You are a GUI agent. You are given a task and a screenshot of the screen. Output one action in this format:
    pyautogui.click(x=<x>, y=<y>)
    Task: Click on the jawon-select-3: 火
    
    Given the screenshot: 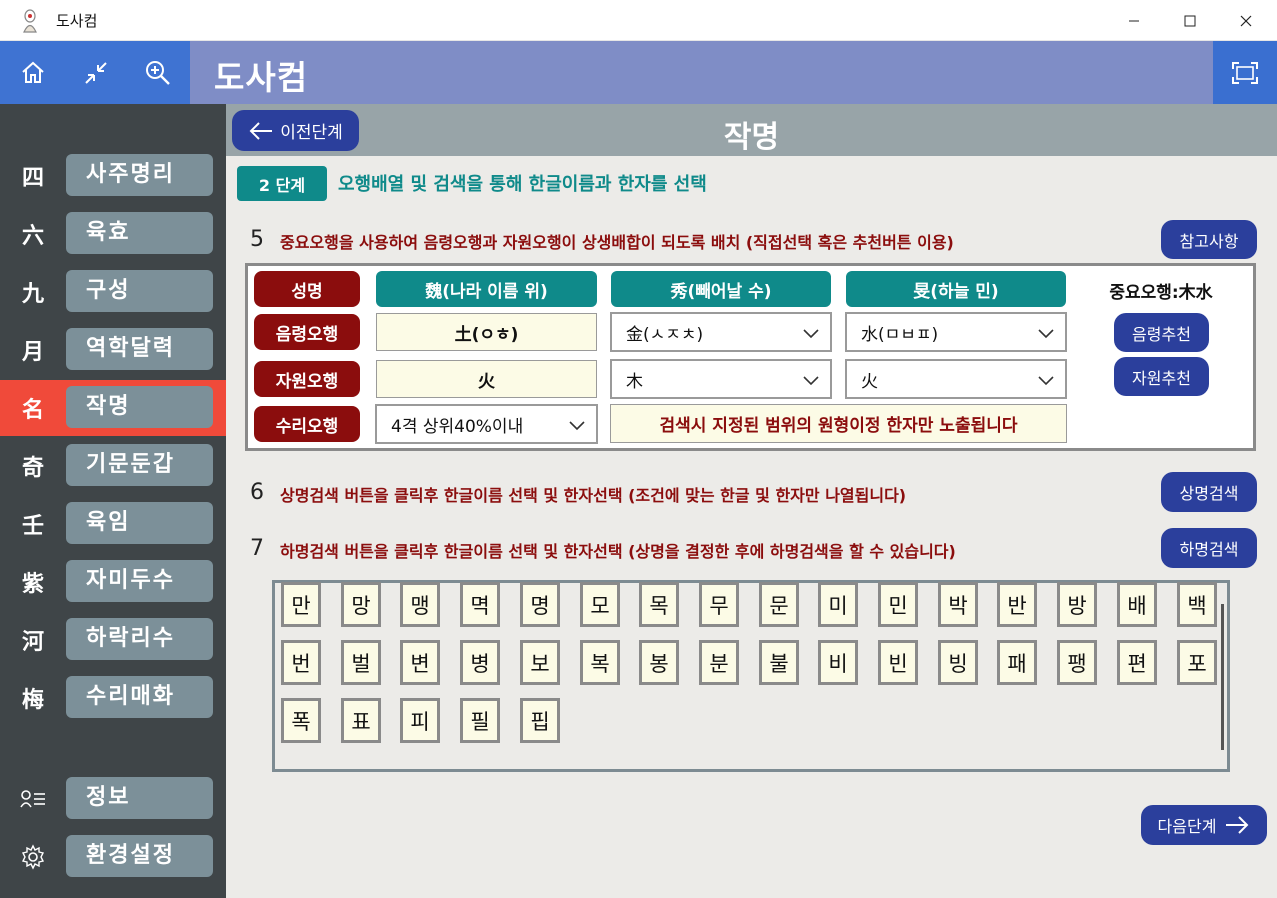 What is the action you would take?
    pyautogui.click(x=956, y=379)
    